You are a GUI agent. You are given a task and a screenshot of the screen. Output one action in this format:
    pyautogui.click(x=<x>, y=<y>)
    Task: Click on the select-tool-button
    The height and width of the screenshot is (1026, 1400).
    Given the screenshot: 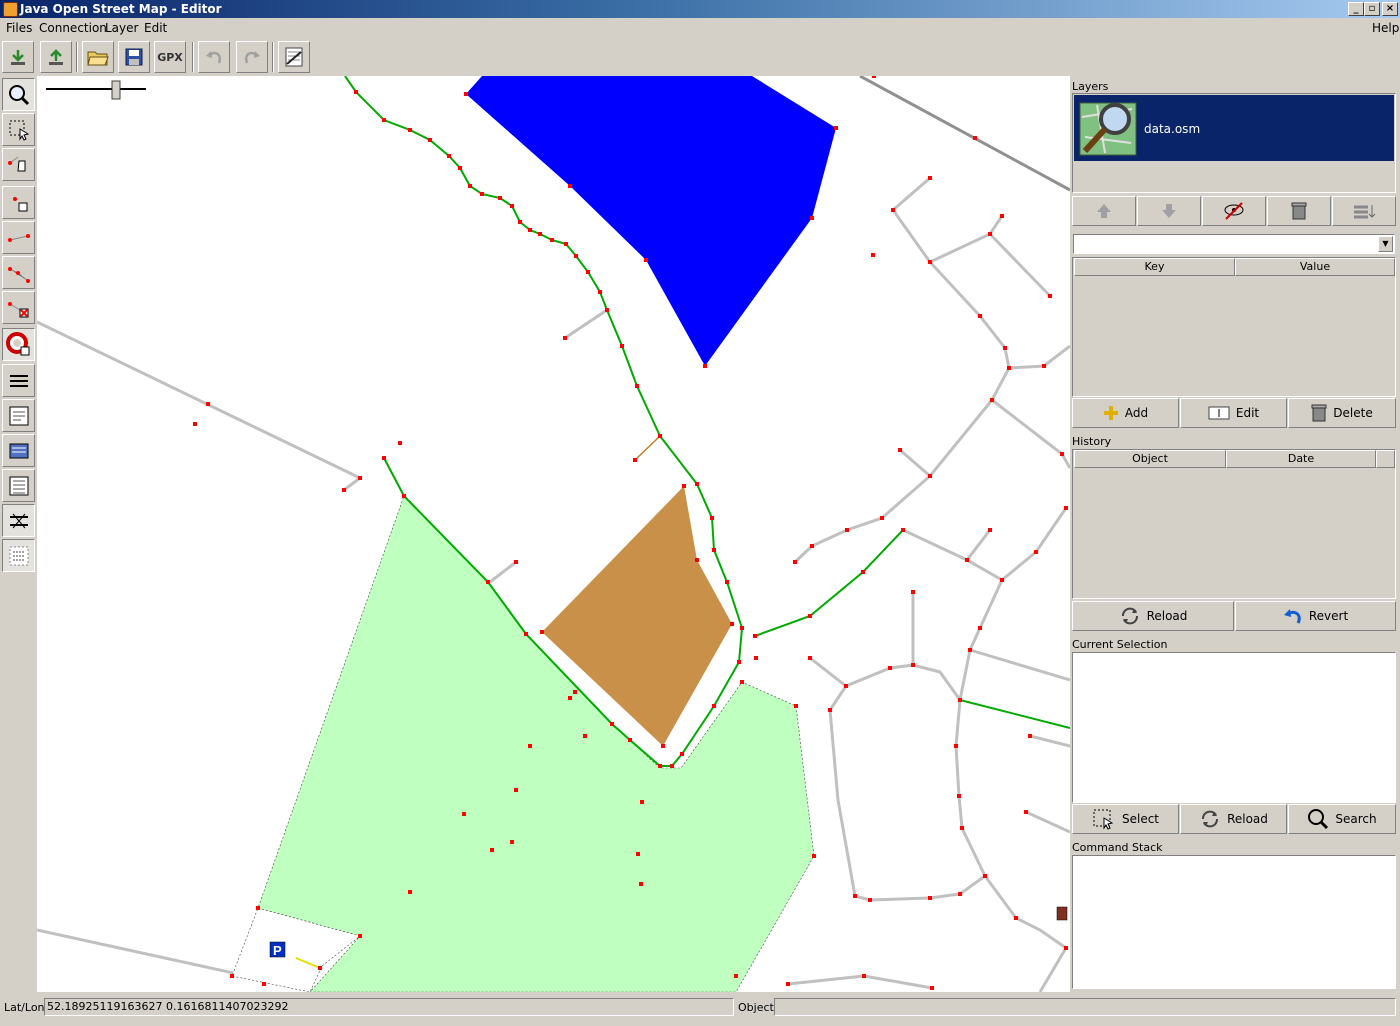 What is the action you would take?
    pyautogui.click(x=18, y=129)
    